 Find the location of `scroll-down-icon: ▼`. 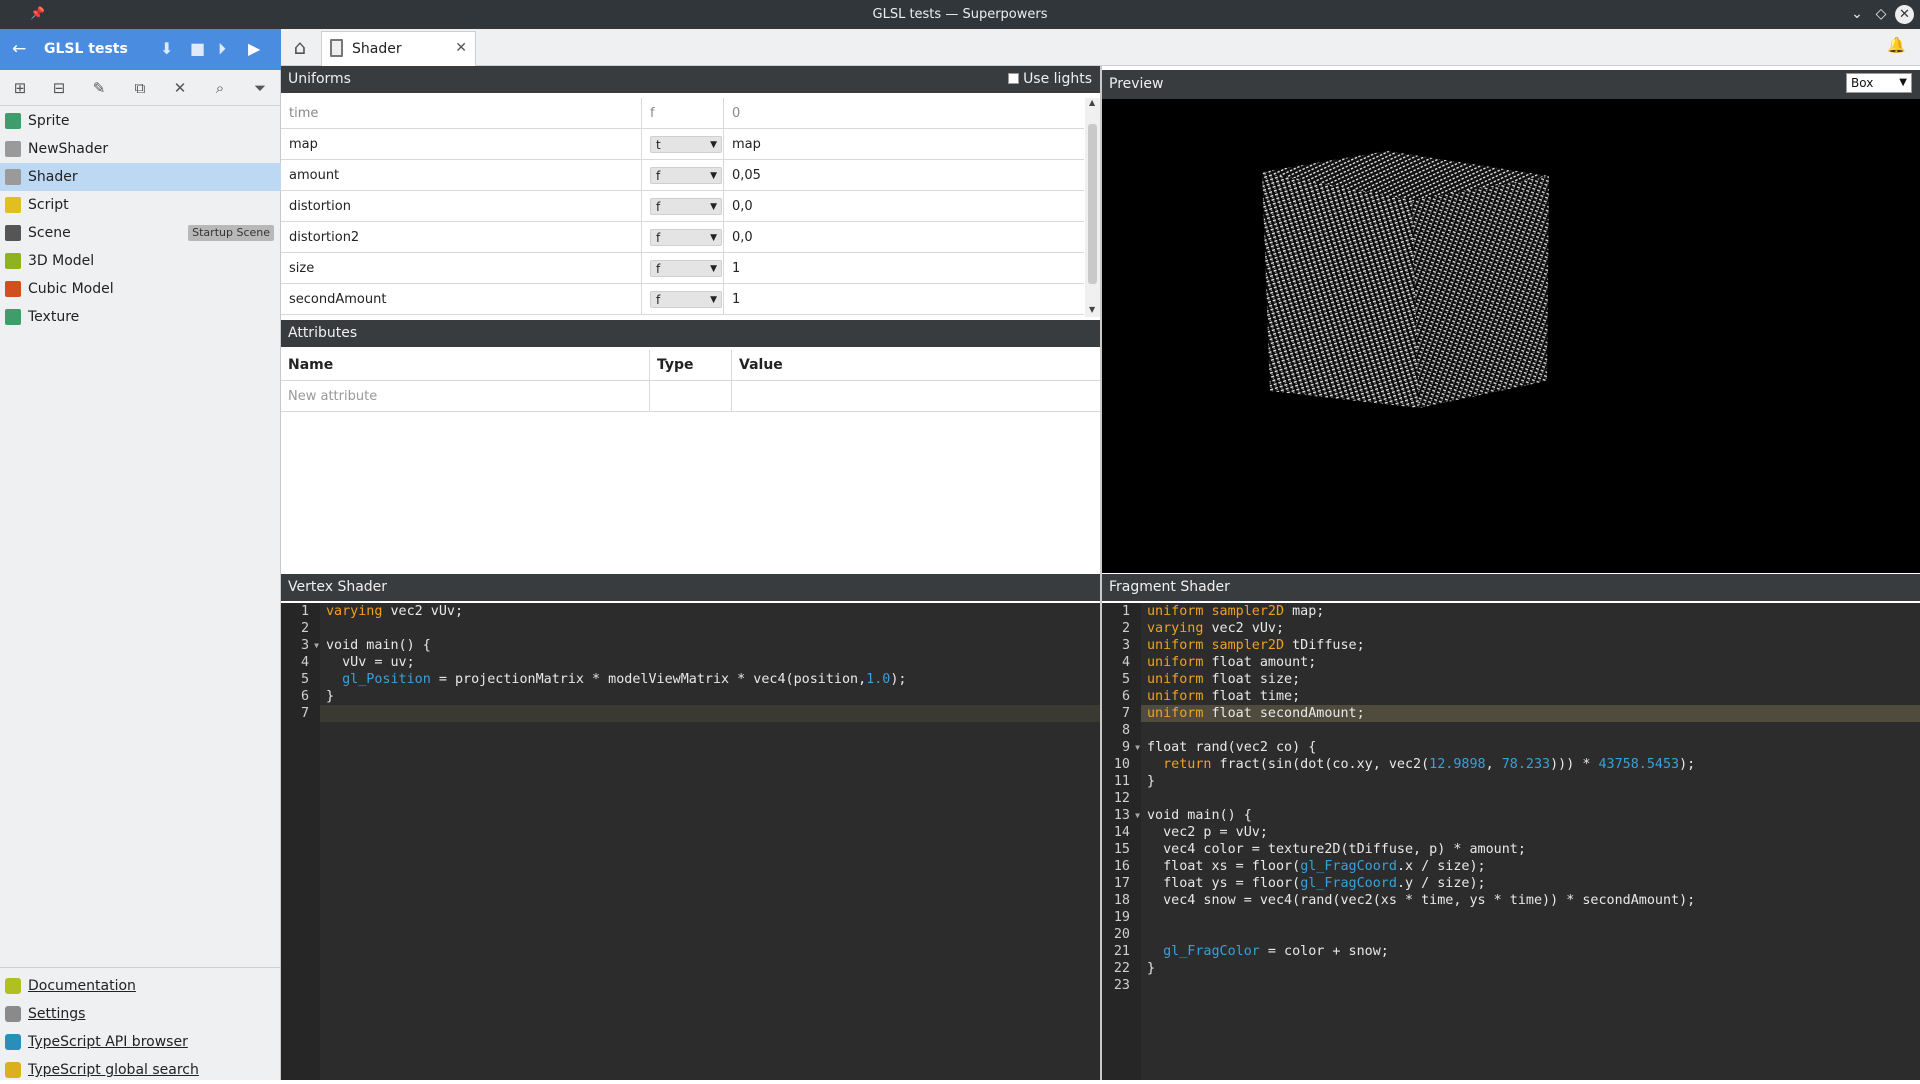

scroll-down-icon: ▼ is located at coordinates (1092, 309).